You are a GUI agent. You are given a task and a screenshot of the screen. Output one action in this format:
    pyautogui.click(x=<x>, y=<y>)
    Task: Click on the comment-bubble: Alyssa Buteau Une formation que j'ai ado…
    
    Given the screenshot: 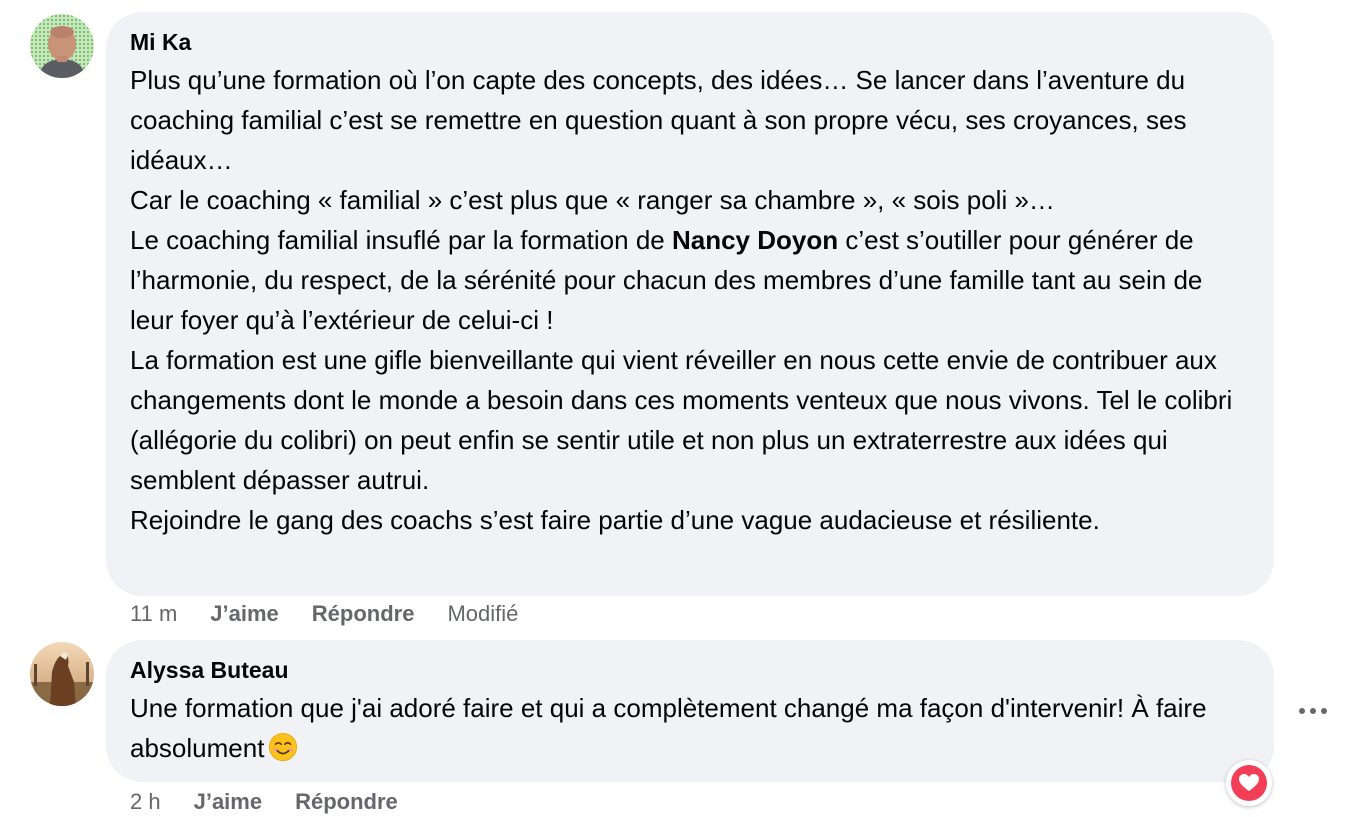 What is the action you would take?
    pyautogui.click(x=690, y=711)
    